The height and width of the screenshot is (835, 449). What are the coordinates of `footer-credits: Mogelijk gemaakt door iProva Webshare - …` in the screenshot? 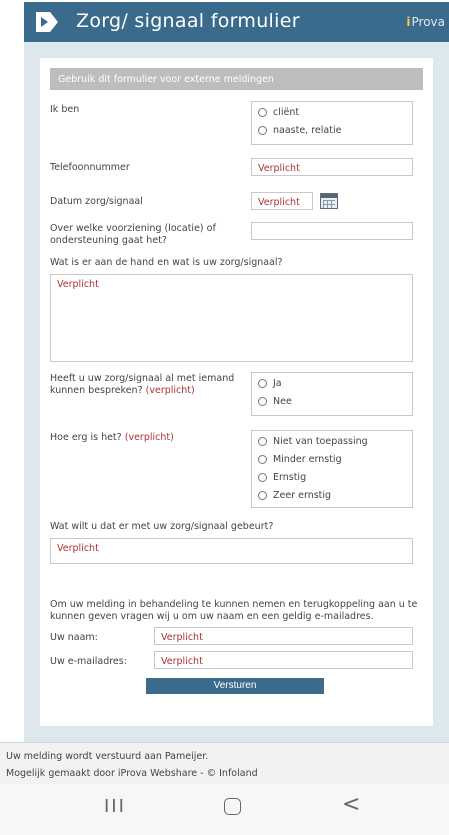 It's located at (224, 775).